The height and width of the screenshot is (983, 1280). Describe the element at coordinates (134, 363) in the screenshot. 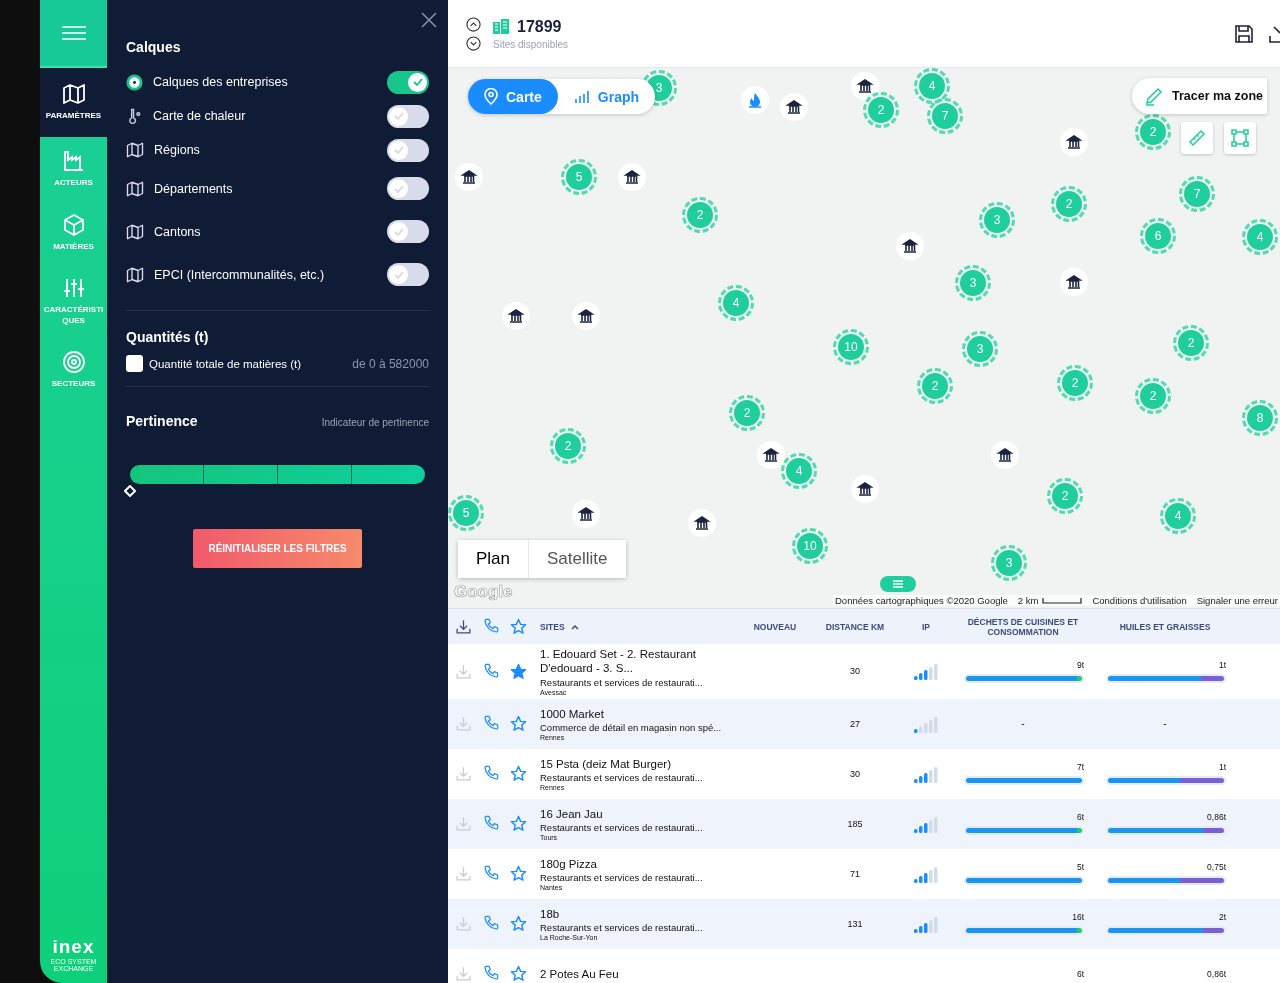

I see `checkbox` at that location.